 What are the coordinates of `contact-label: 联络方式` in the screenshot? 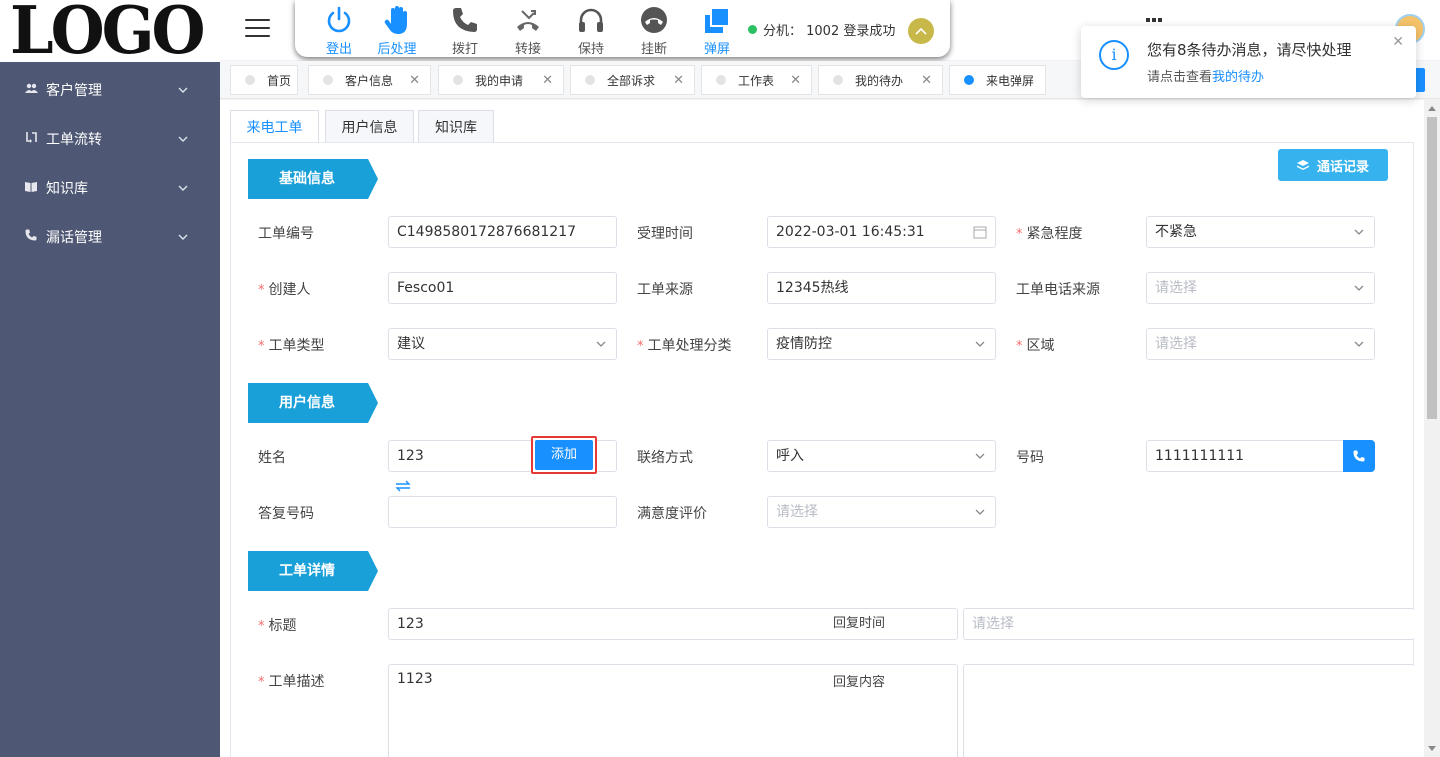 It's located at (665, 458).